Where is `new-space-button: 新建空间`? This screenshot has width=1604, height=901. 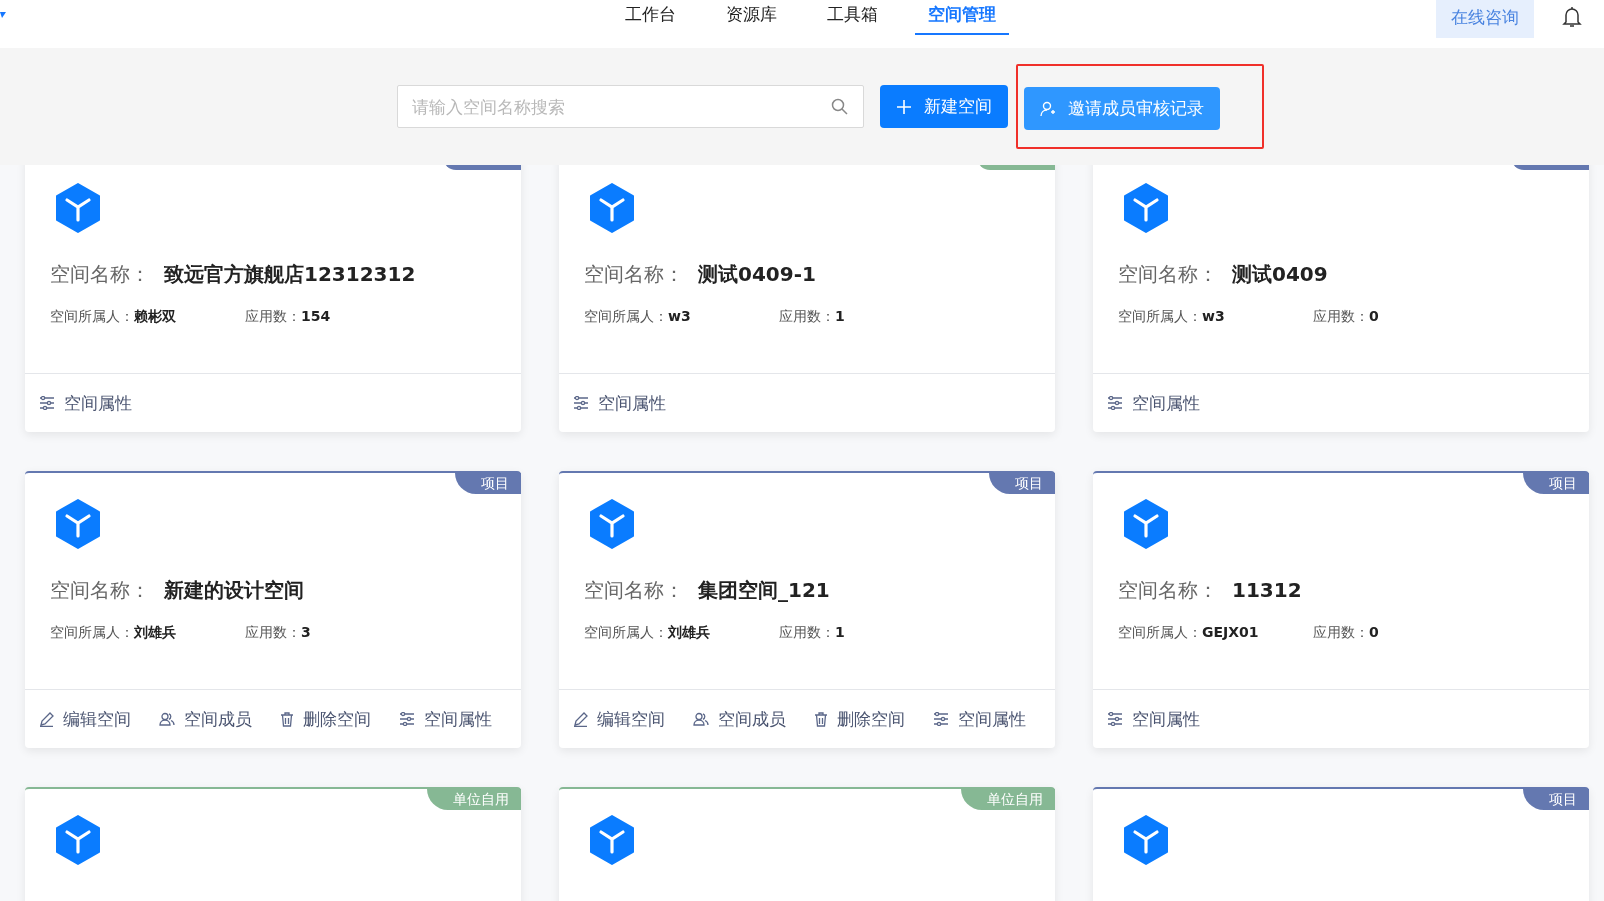 new-space-button: 新建空间 is located at coordinates (944, 106).